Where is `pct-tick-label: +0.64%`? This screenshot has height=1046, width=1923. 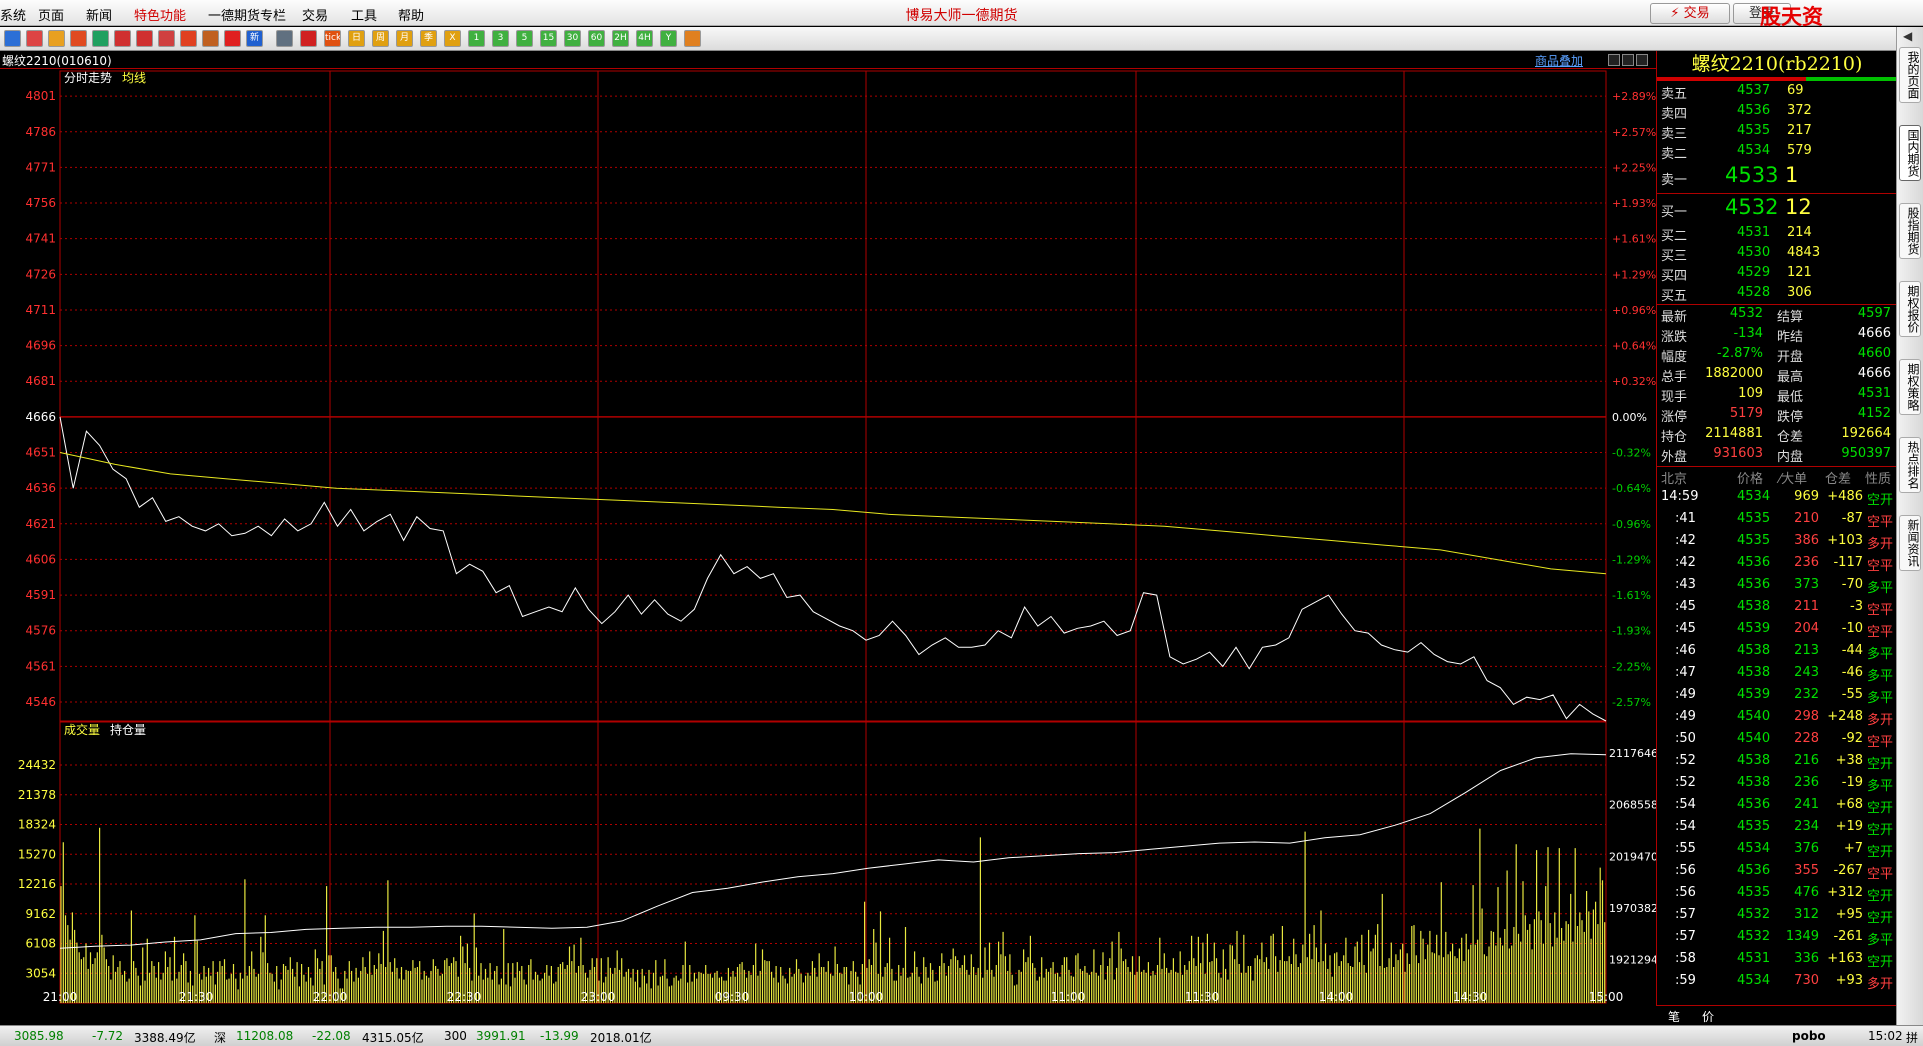 pct-tick-label: +0.64% is located at coordinates (1634, 346).